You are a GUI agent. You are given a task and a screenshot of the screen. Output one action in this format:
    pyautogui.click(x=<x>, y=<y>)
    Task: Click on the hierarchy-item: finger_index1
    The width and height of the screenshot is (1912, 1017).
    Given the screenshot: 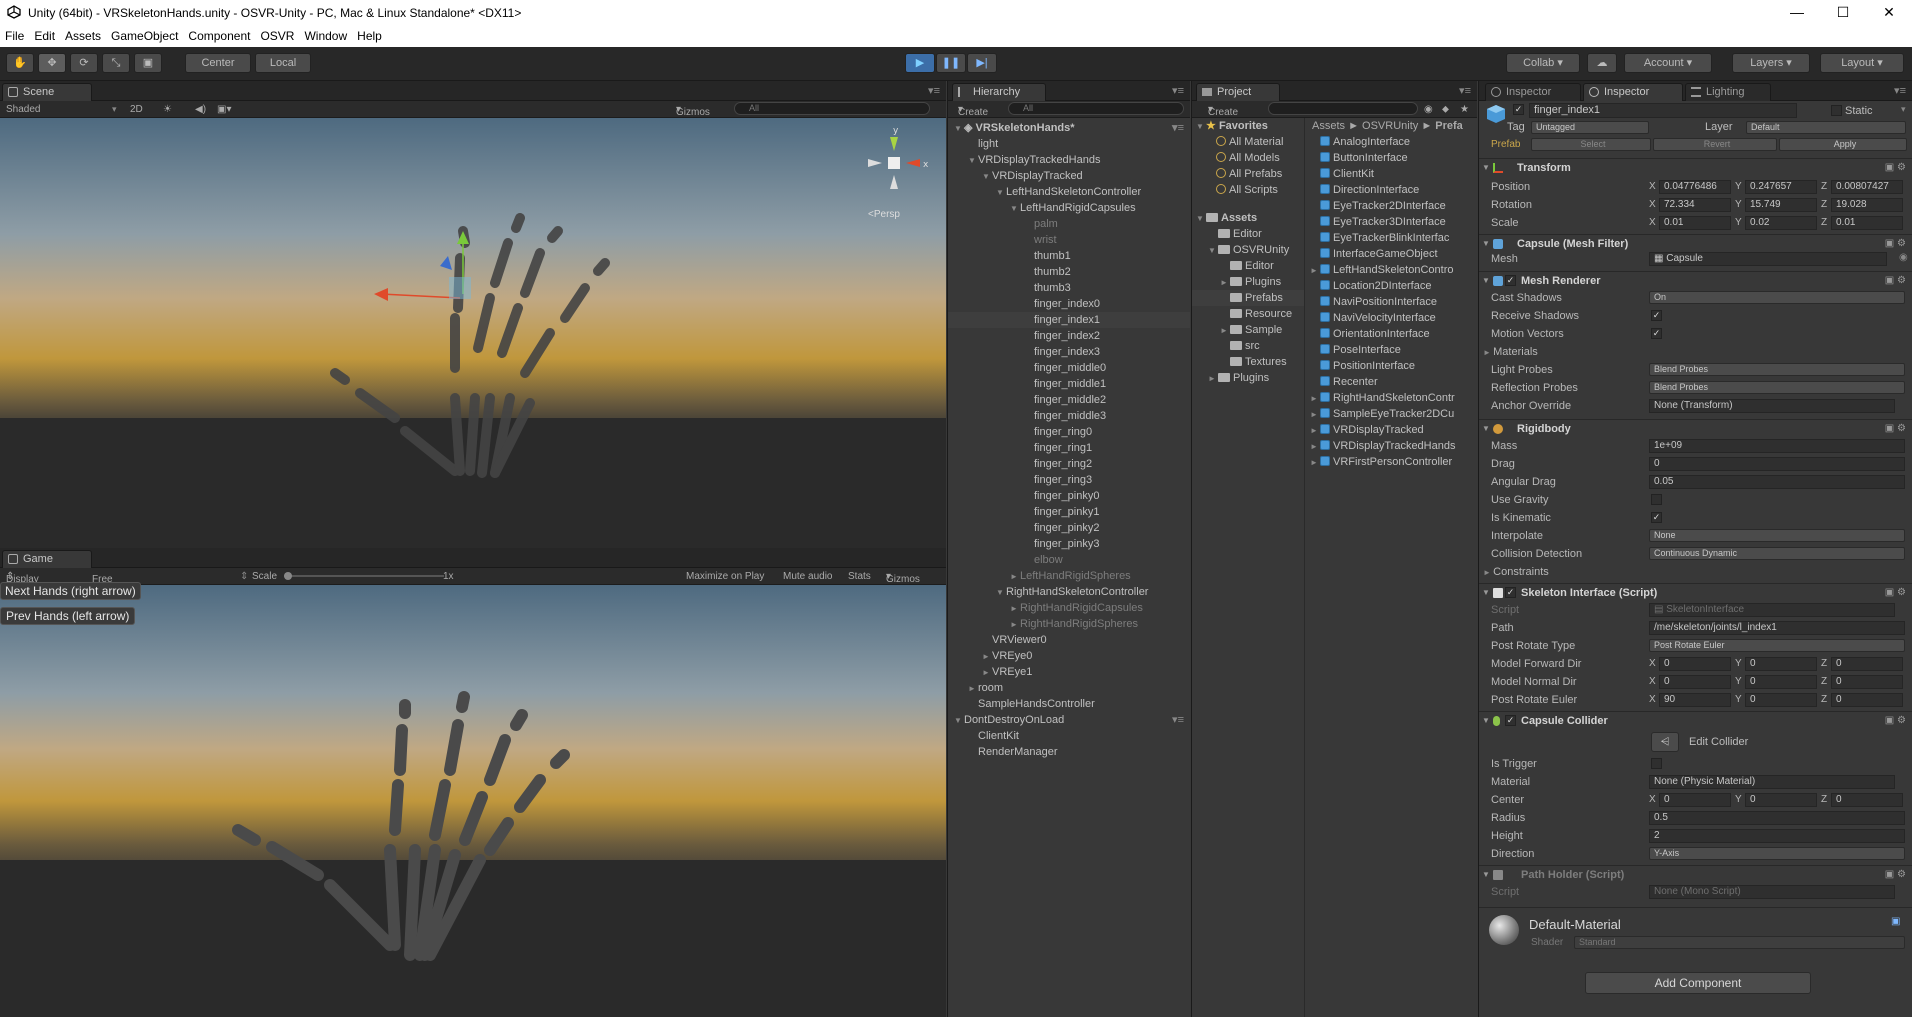 What is the action you would take?
    pyautogui.click(x=1069, y=320)
    